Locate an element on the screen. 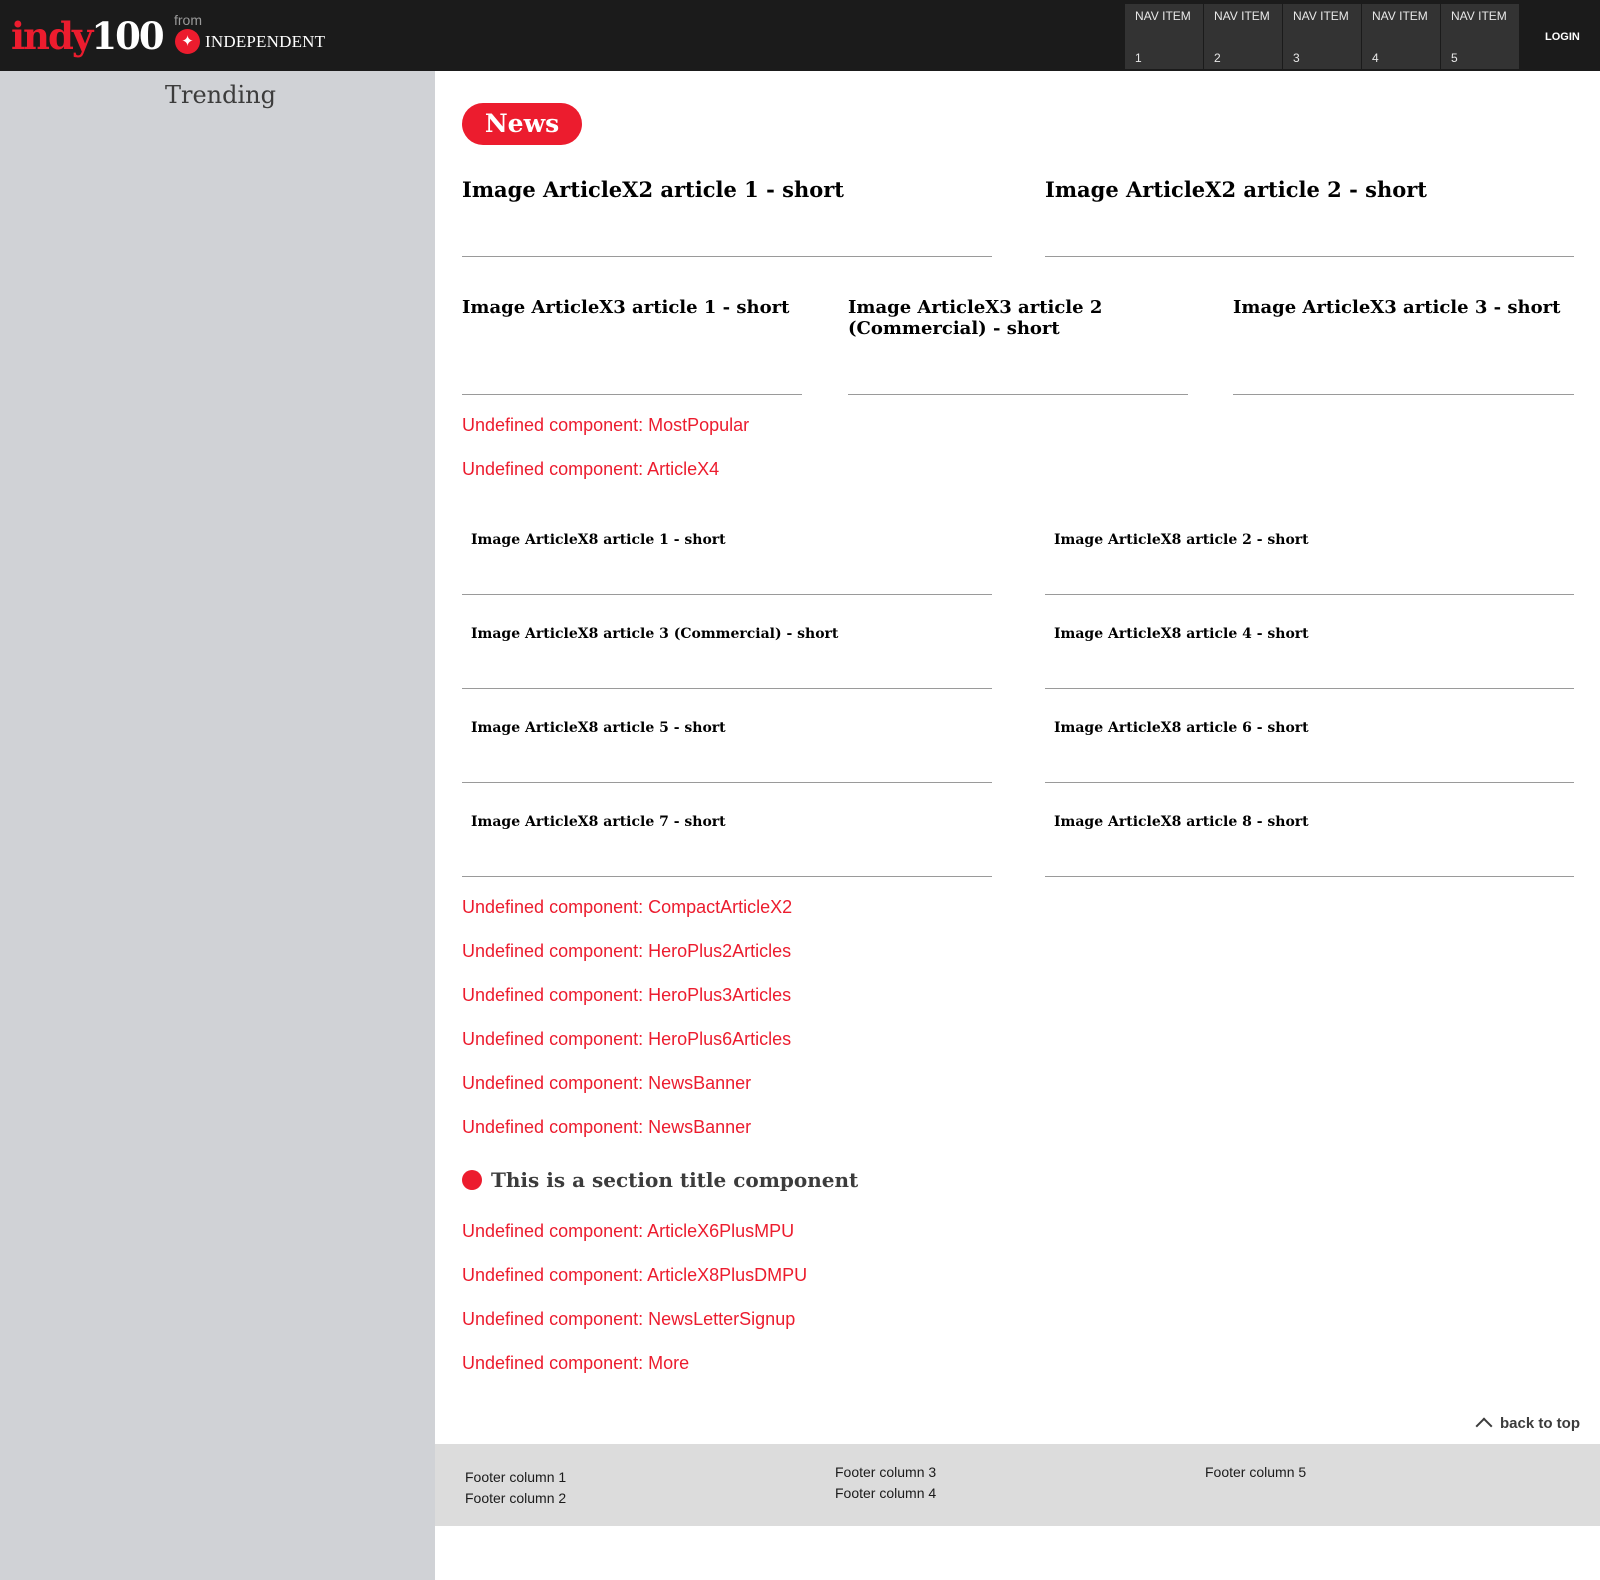 The image size is (1600, 1580). article-title: Image ArticleX8 article 5 - short is located at coordinates (727, 728).